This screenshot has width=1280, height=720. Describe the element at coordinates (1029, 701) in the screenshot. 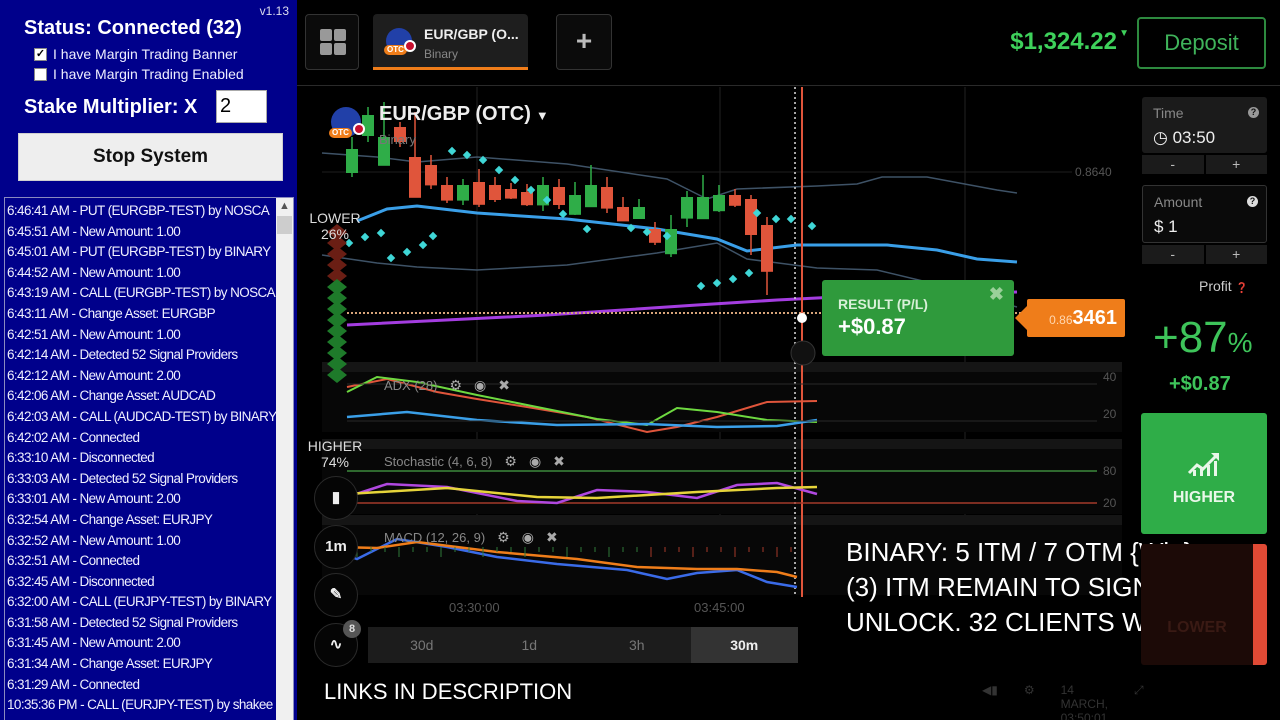

I see `settings-icon: ⚙` at that location.